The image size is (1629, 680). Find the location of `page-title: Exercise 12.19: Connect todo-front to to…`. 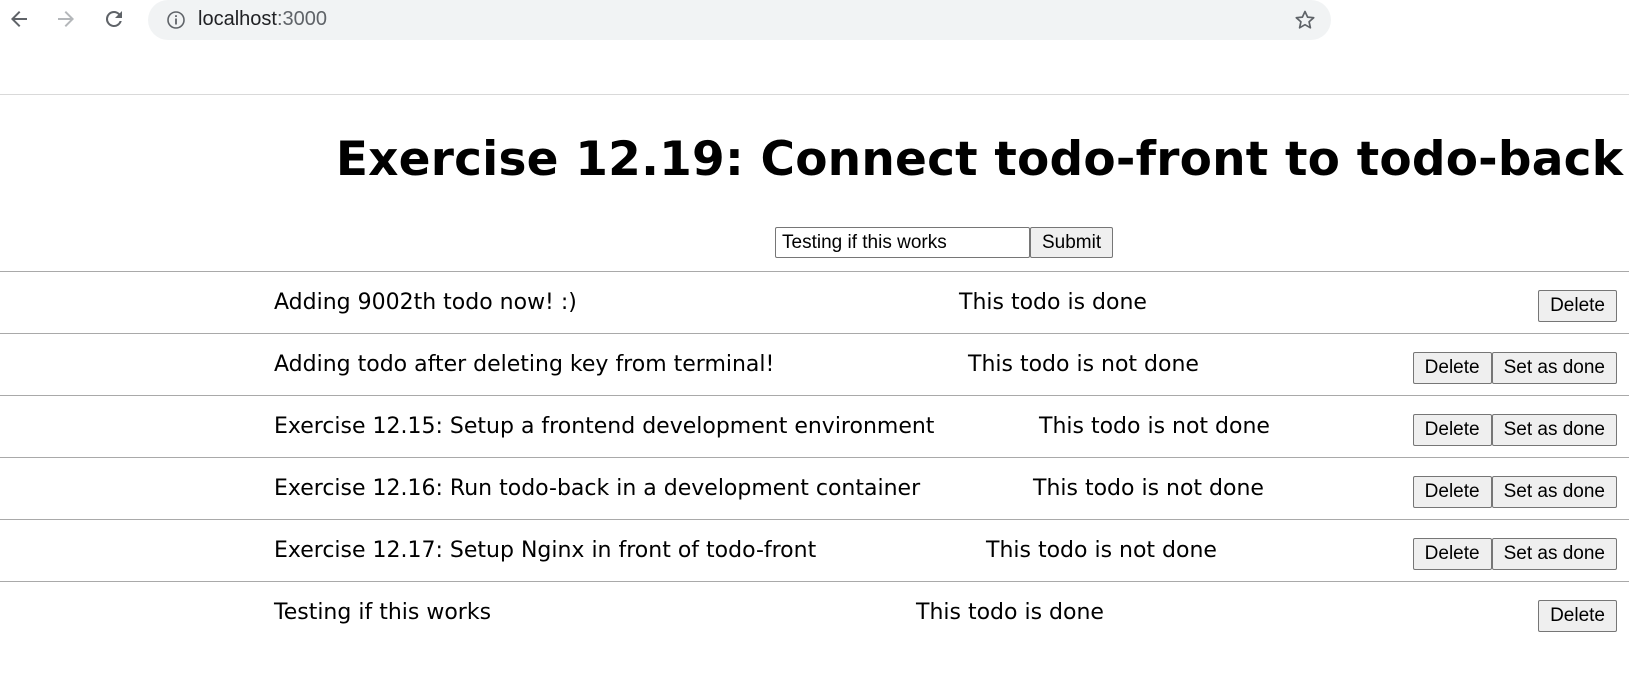

page-title: Exercise 12.19: Connect todo-front to to… is located at coordinates (979, 159).